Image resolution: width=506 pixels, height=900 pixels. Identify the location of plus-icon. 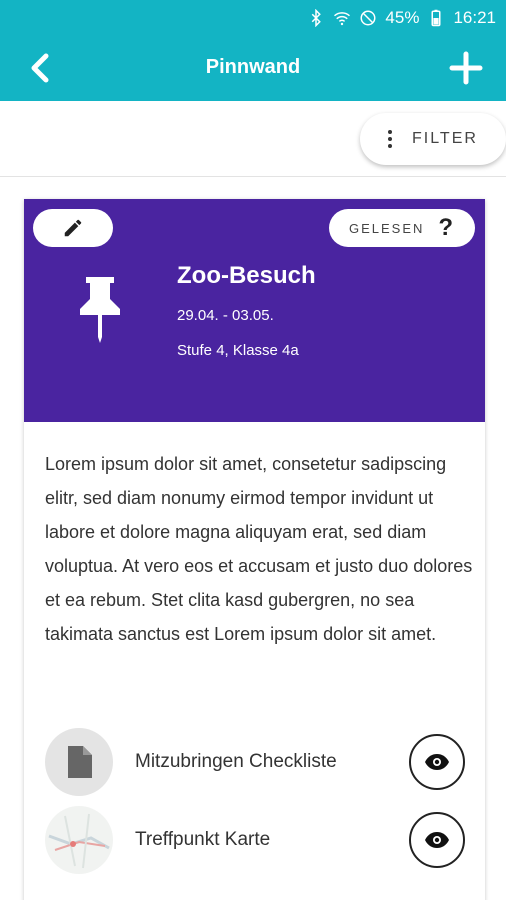
(466, 68).